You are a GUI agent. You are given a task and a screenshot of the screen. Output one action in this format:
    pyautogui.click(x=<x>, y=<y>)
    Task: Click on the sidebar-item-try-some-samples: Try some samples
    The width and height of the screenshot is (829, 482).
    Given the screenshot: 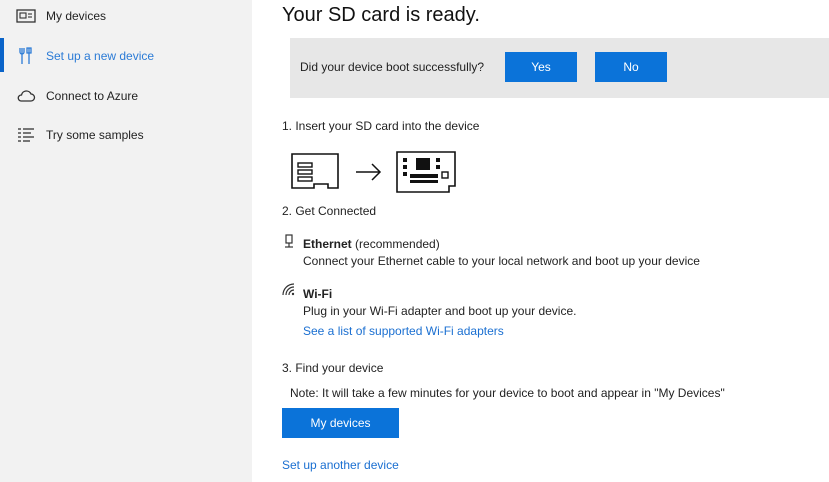 What is the action you would take?
    pyautogui.click(x=126, y=135)
    